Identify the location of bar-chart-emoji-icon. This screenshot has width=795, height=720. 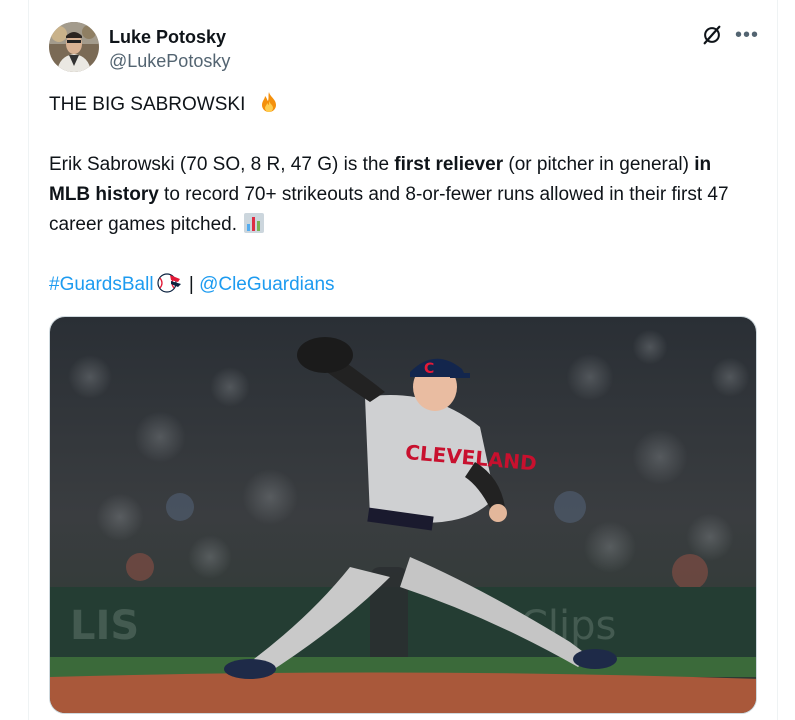
(254, 223).